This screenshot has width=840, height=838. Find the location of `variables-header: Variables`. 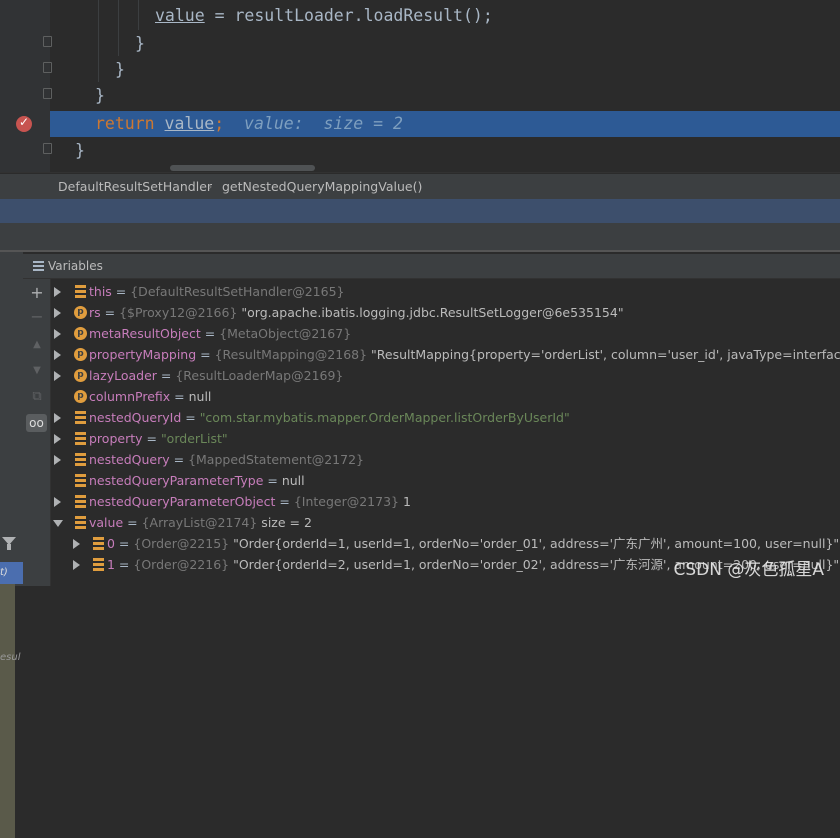

variables-header: Variables is located at coordinates (431, 266).